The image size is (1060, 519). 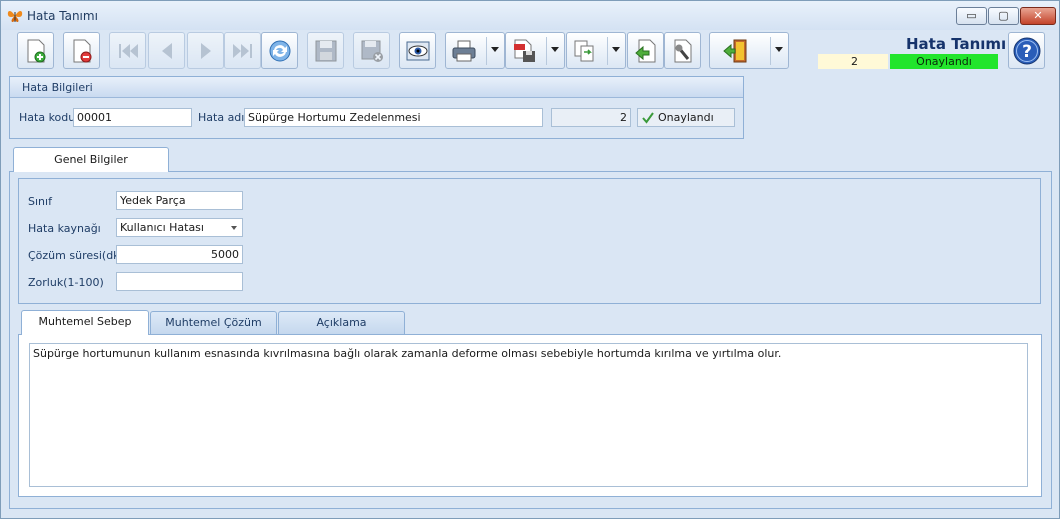 What do you see at coordinates (57, 87) in the screenshot?
I see `group-title: Hata Bilgileri` at bounding box center [57, 87].